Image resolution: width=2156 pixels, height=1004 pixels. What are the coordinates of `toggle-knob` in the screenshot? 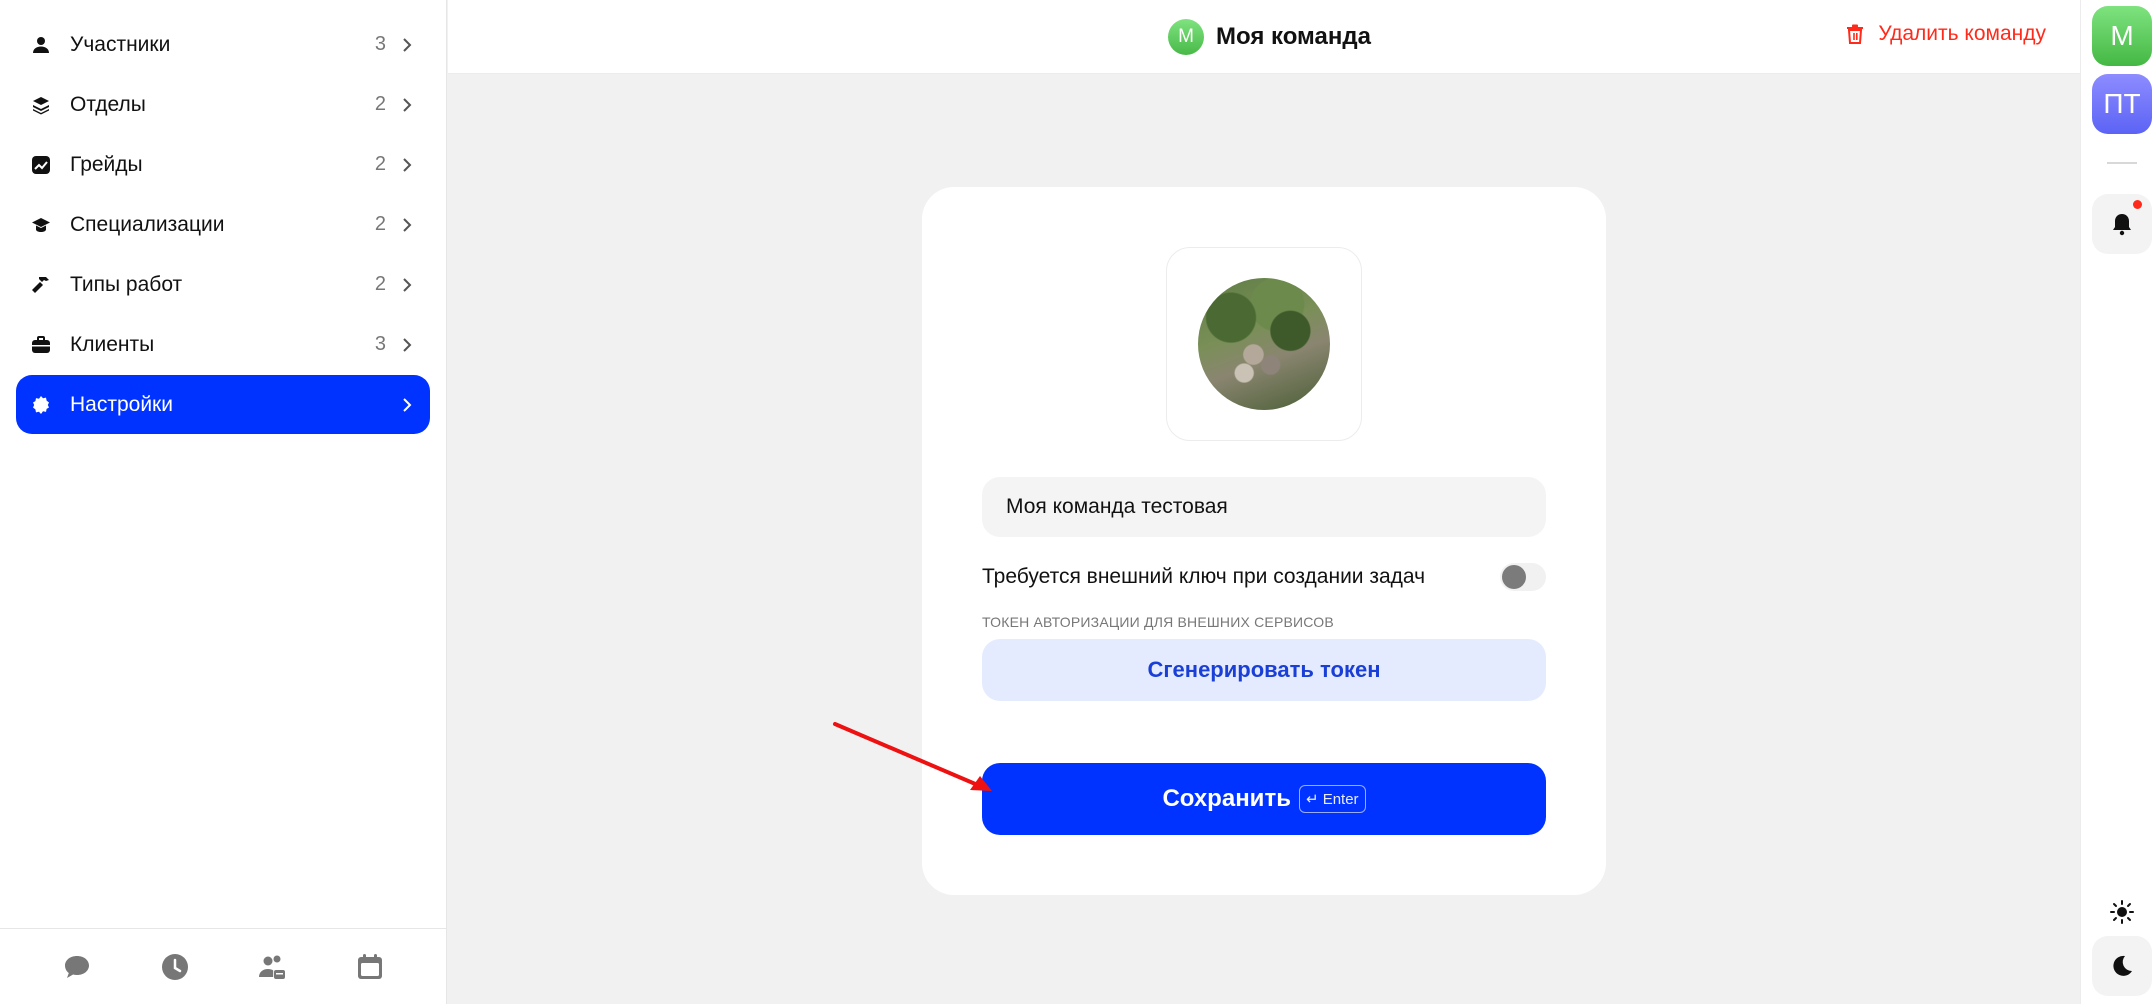 It's located at (1514, 577).